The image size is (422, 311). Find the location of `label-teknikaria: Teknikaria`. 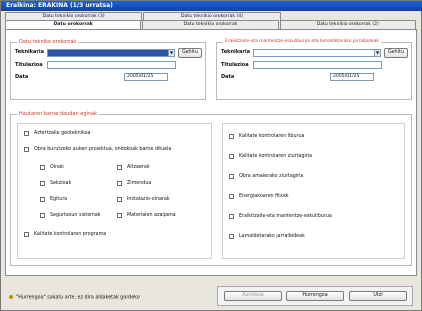

label-teknikaria: Teknikaria is located at coordinates (29, 52).